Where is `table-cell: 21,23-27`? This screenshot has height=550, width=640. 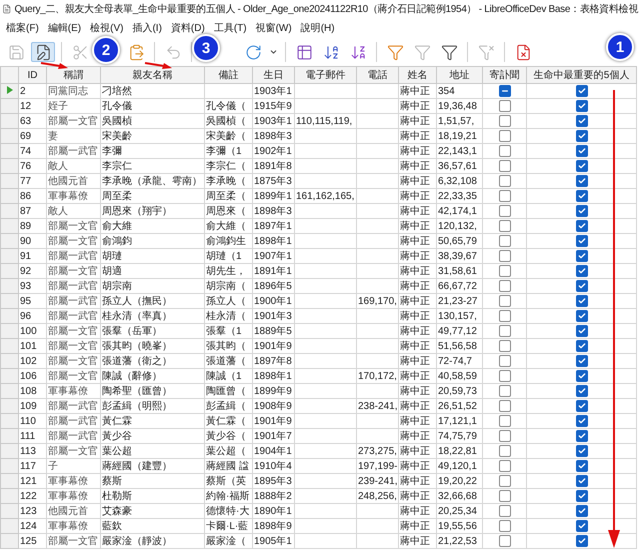 table-cell: 21,23-27 is located at coordinates (458, 301).